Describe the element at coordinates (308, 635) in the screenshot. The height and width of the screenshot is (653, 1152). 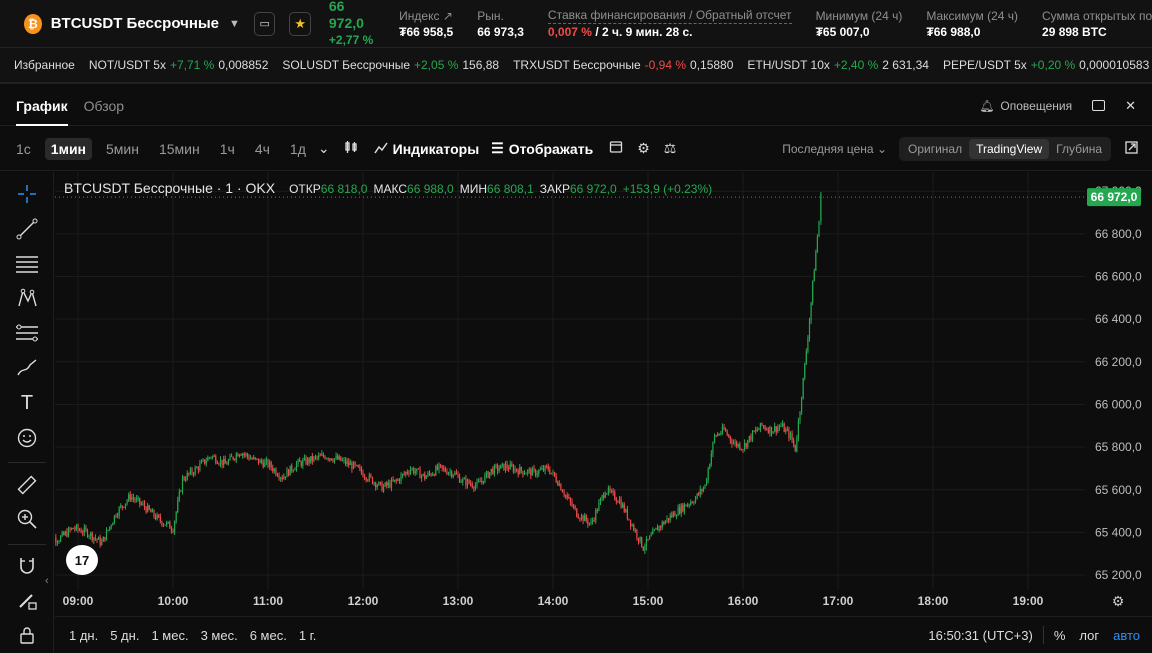
I see `range-1y: 1 г.` at that location.